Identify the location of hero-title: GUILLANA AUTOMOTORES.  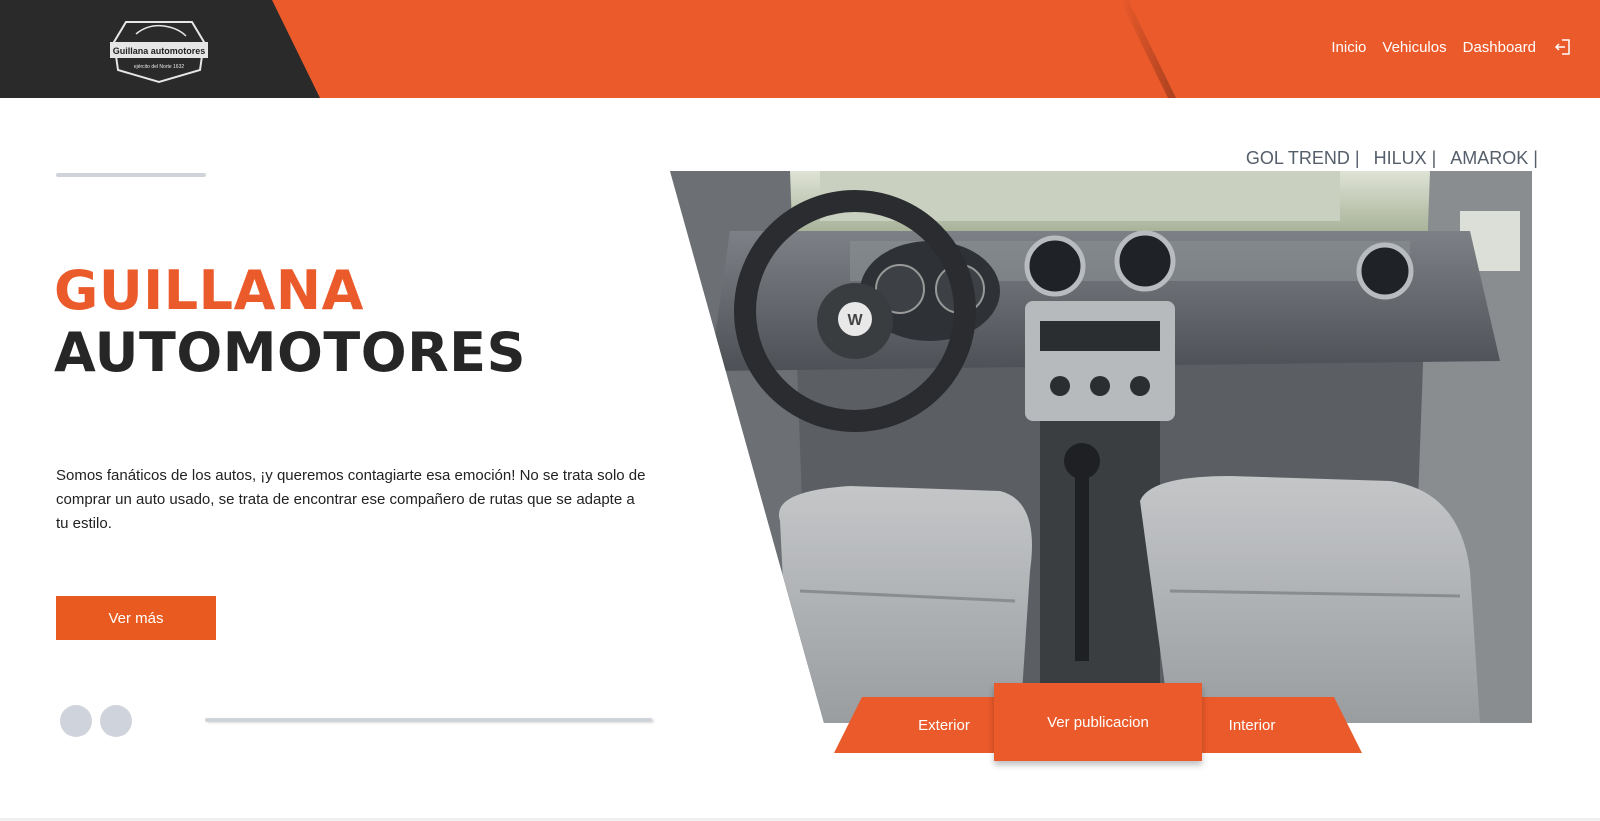
(290, 322).